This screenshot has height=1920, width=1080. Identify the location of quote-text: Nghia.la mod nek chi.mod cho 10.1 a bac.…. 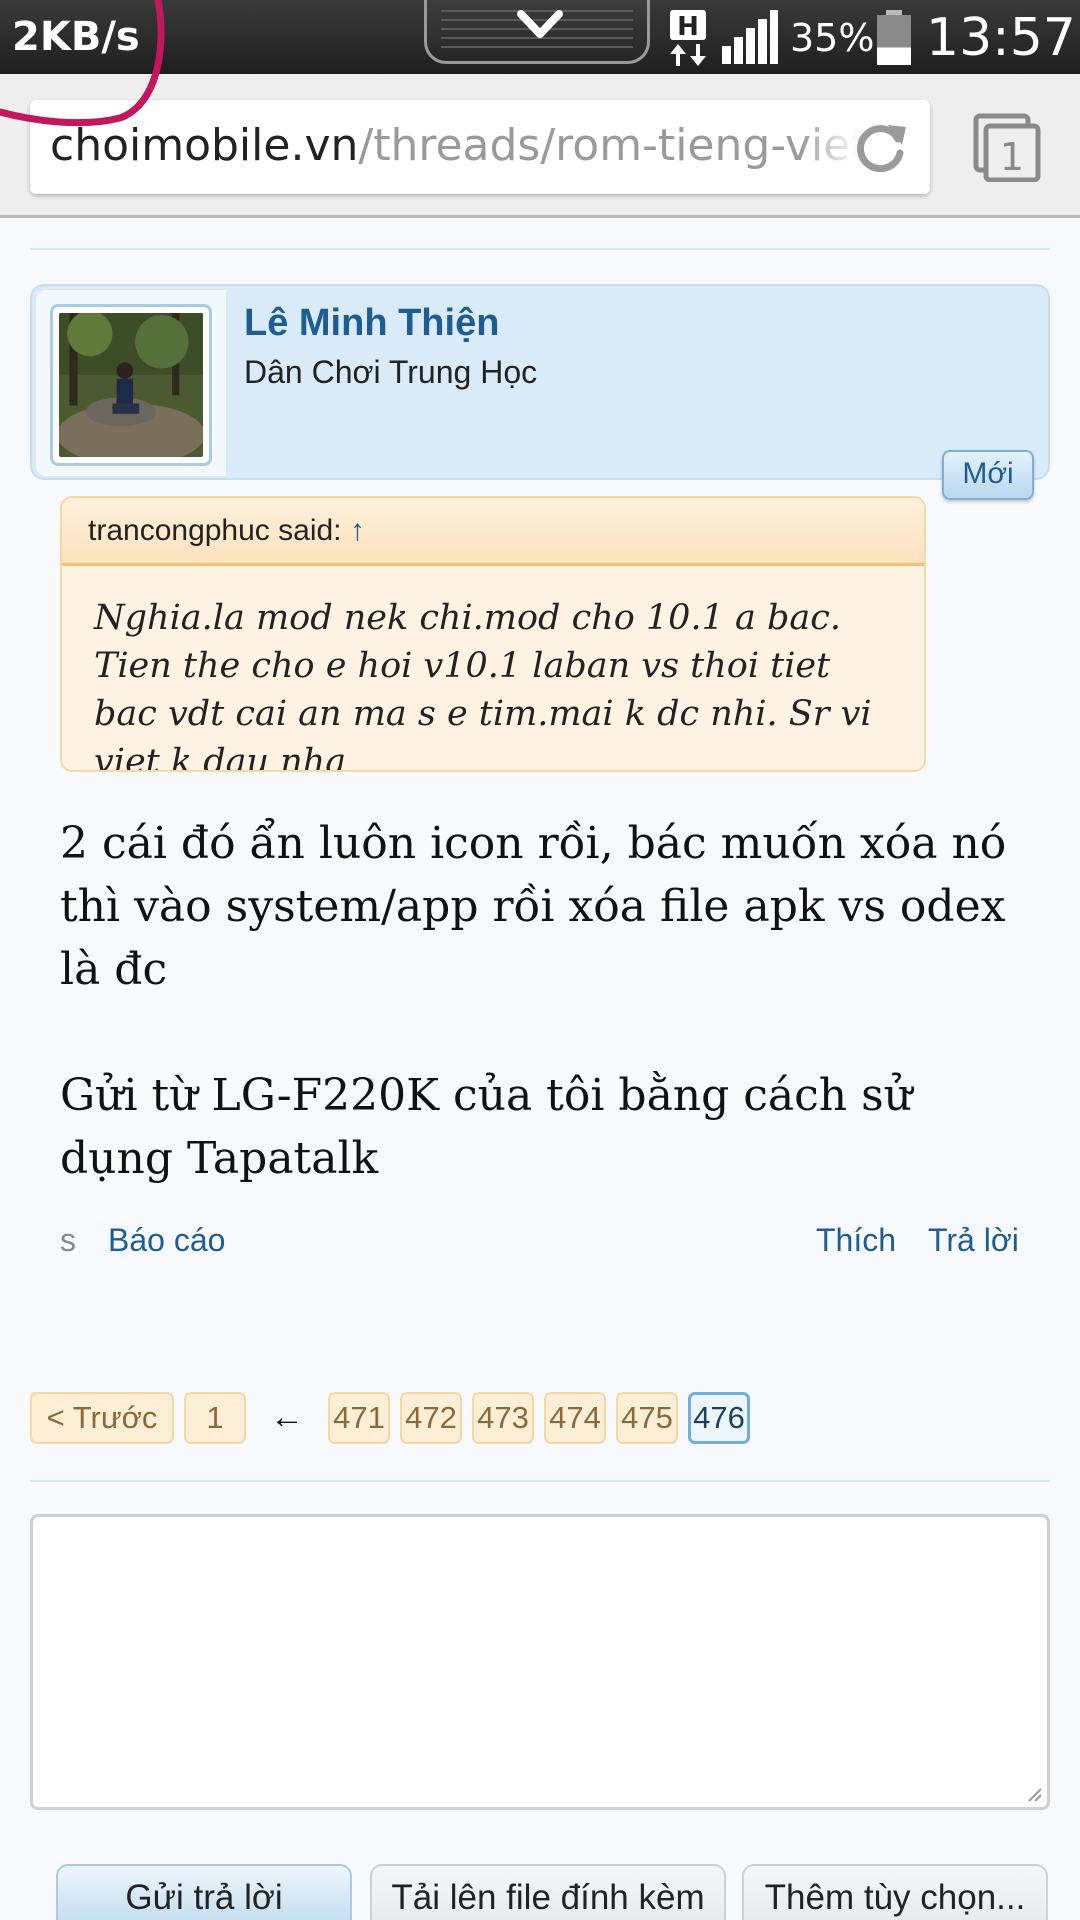
(483, 685).